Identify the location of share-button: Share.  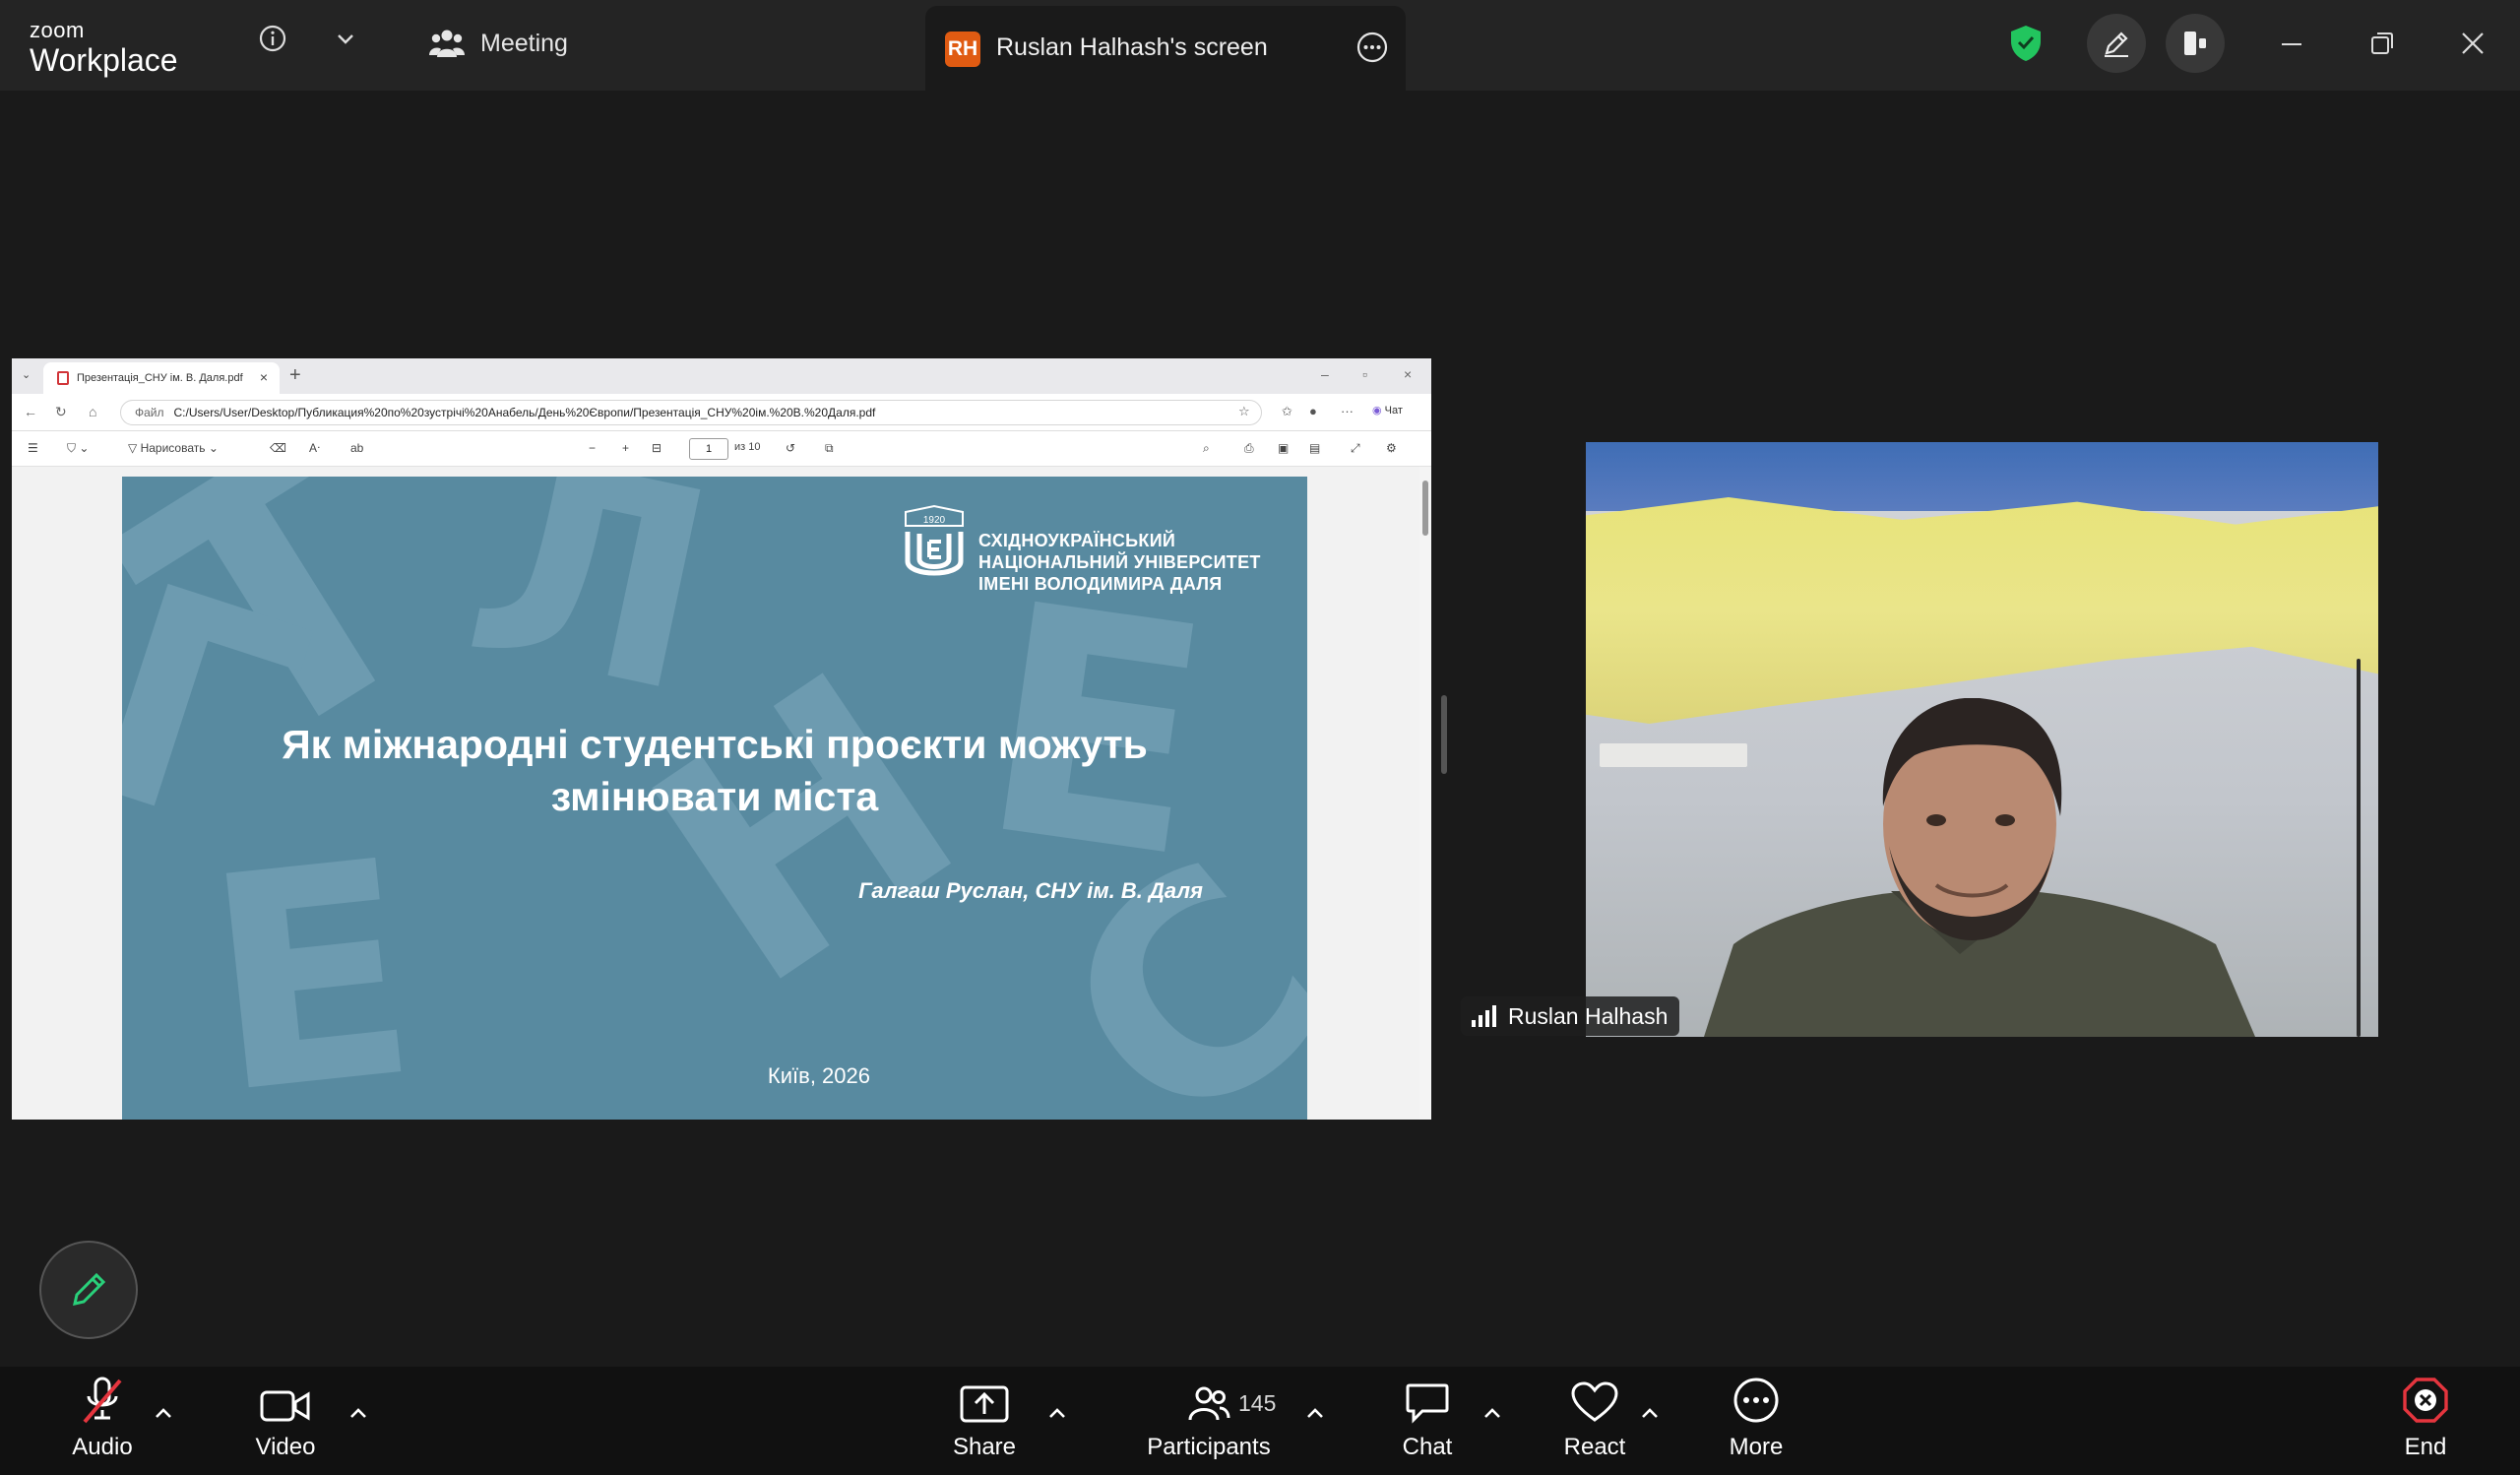
(984, 1421).